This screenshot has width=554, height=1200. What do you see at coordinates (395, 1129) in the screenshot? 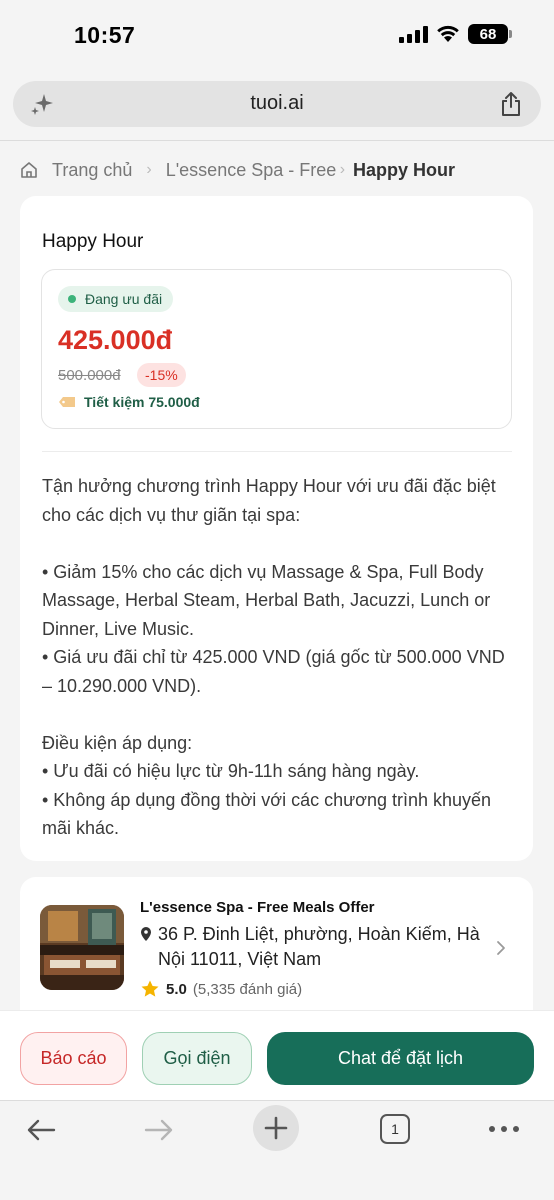
I see `tabs-icon: 1` at bounding box center [395, 1129].